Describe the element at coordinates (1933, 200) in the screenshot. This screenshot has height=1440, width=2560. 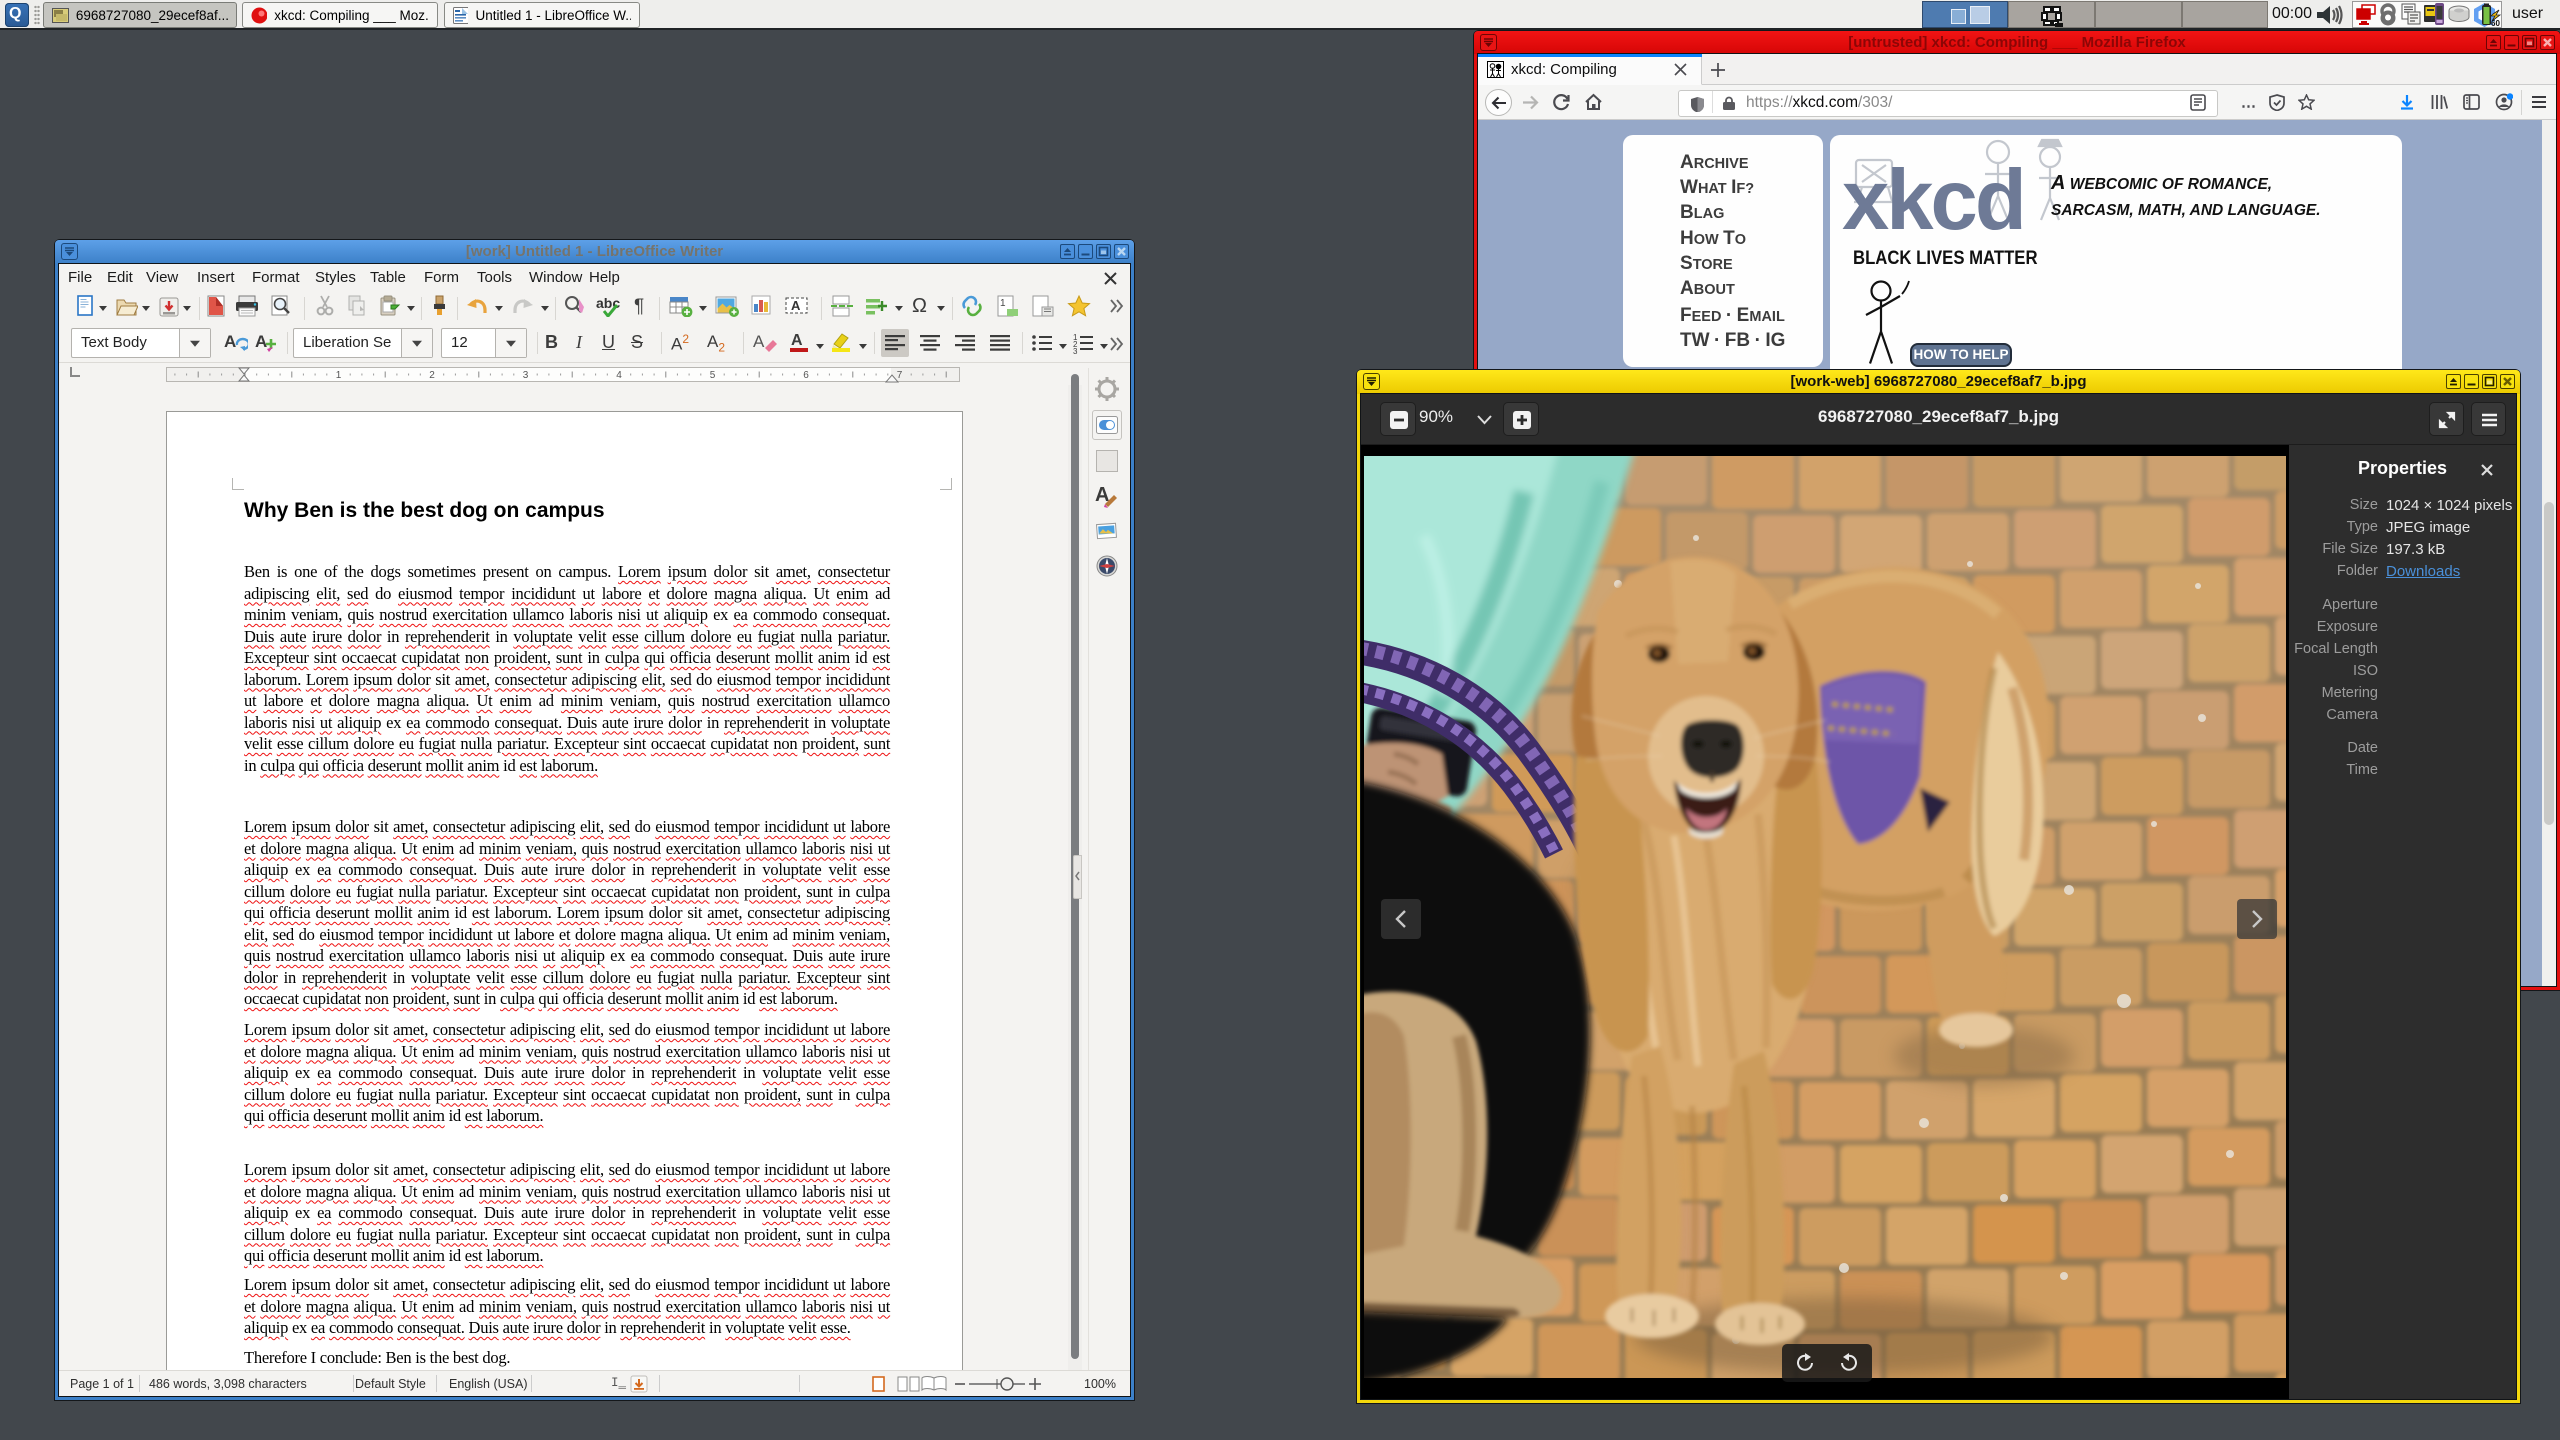
I see `svg-text: xkcd` at that location.